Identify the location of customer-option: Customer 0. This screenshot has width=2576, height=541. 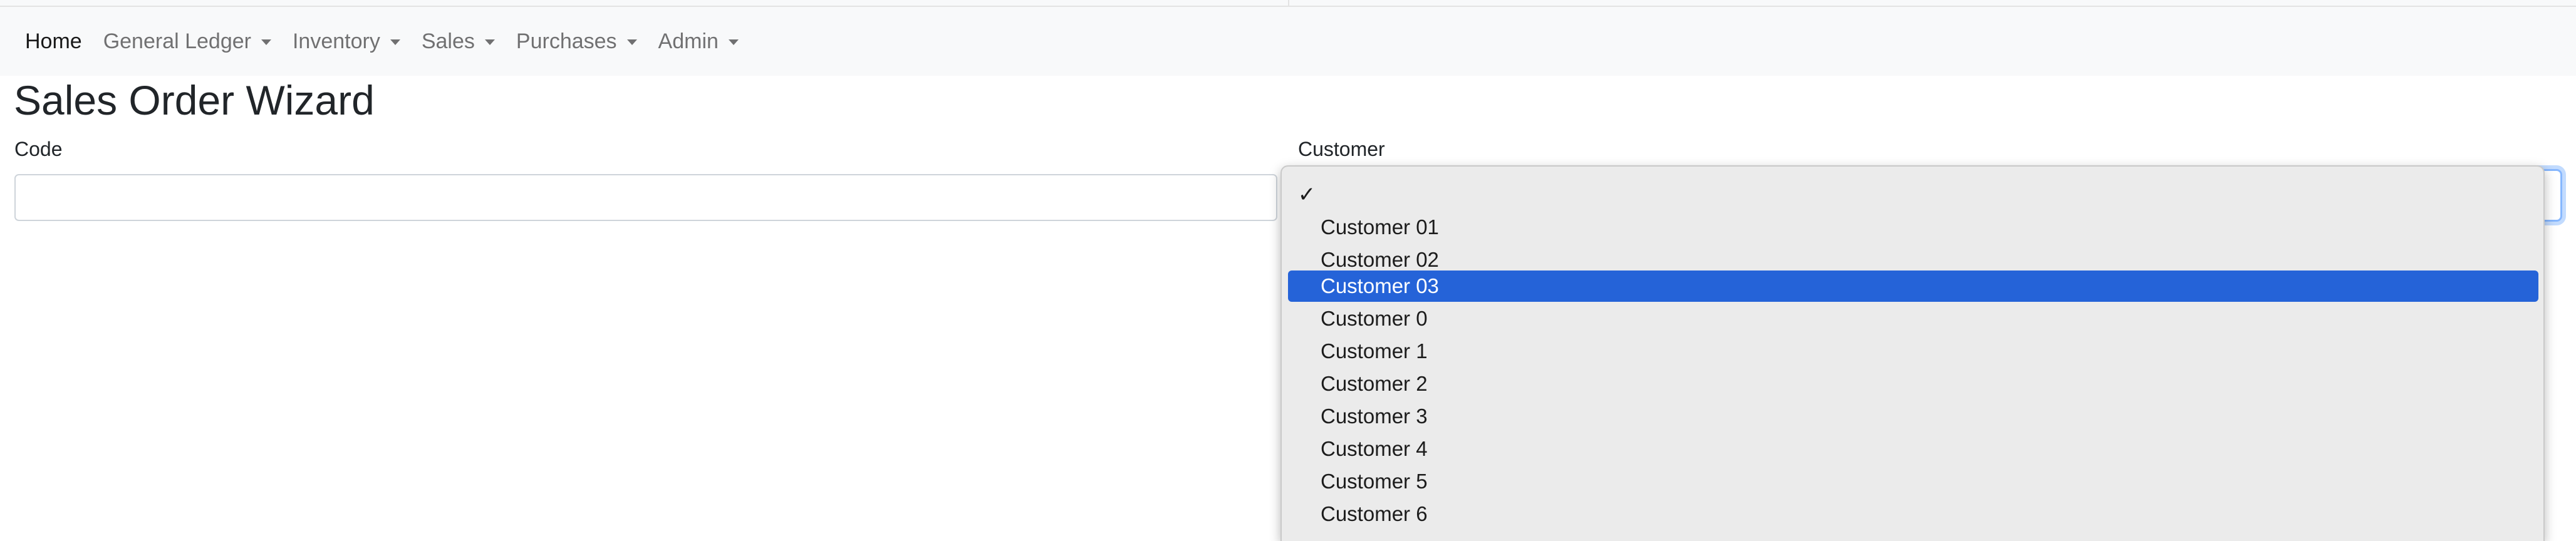
(1913, 318).